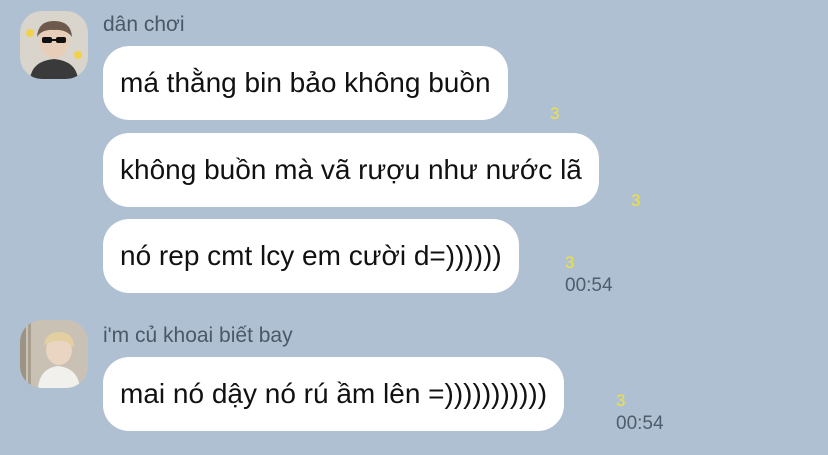 Image resolution: width=828 pixels, height=455 pixels. Describe the element at coordinates (311, 256) in the screenshot. I see `message-bubble: nó rep cmt lcy em cười d=))))))` at that location.